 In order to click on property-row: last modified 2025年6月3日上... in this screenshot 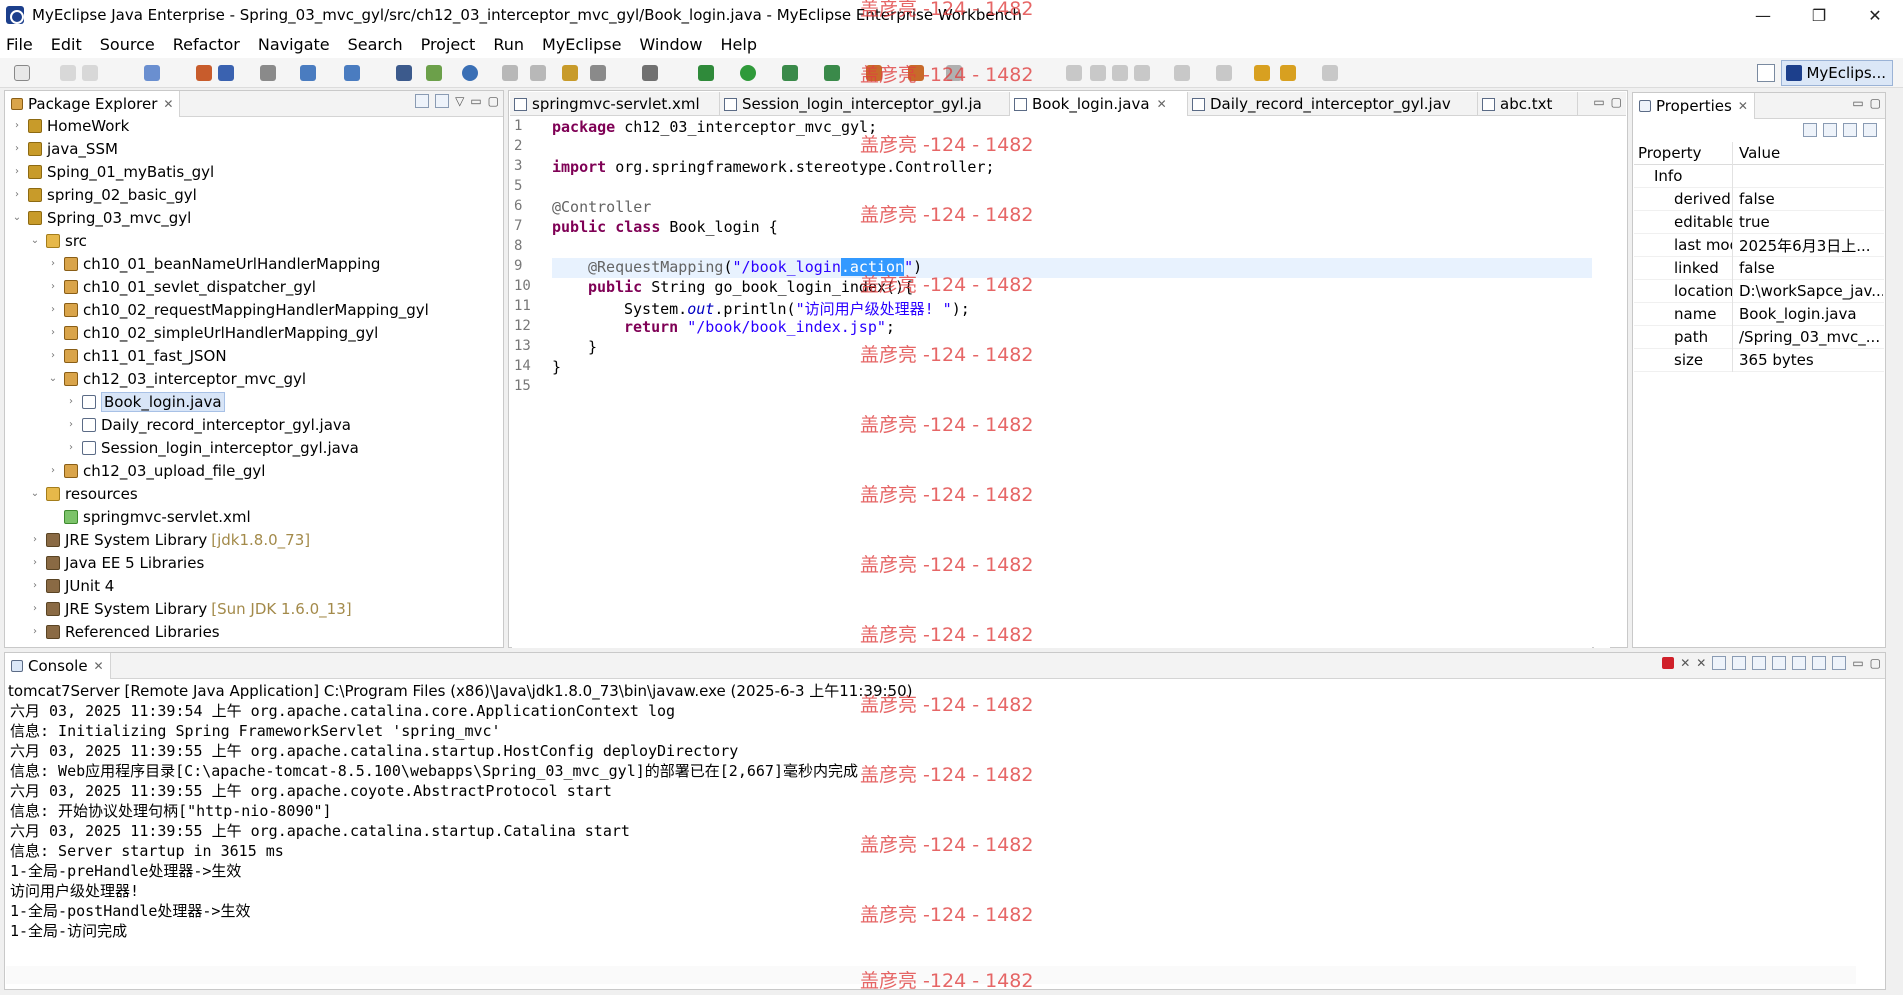, I will do `click(1759, 245)`.